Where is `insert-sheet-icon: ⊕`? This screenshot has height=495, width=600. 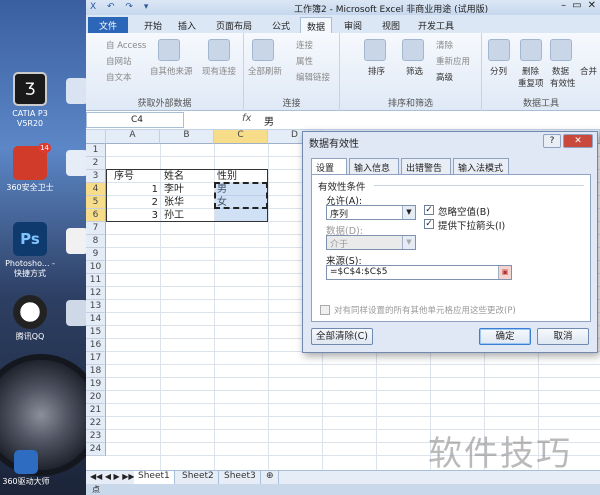
insert-sheet-icon: ⊕ is located at coordinates (270, 477).